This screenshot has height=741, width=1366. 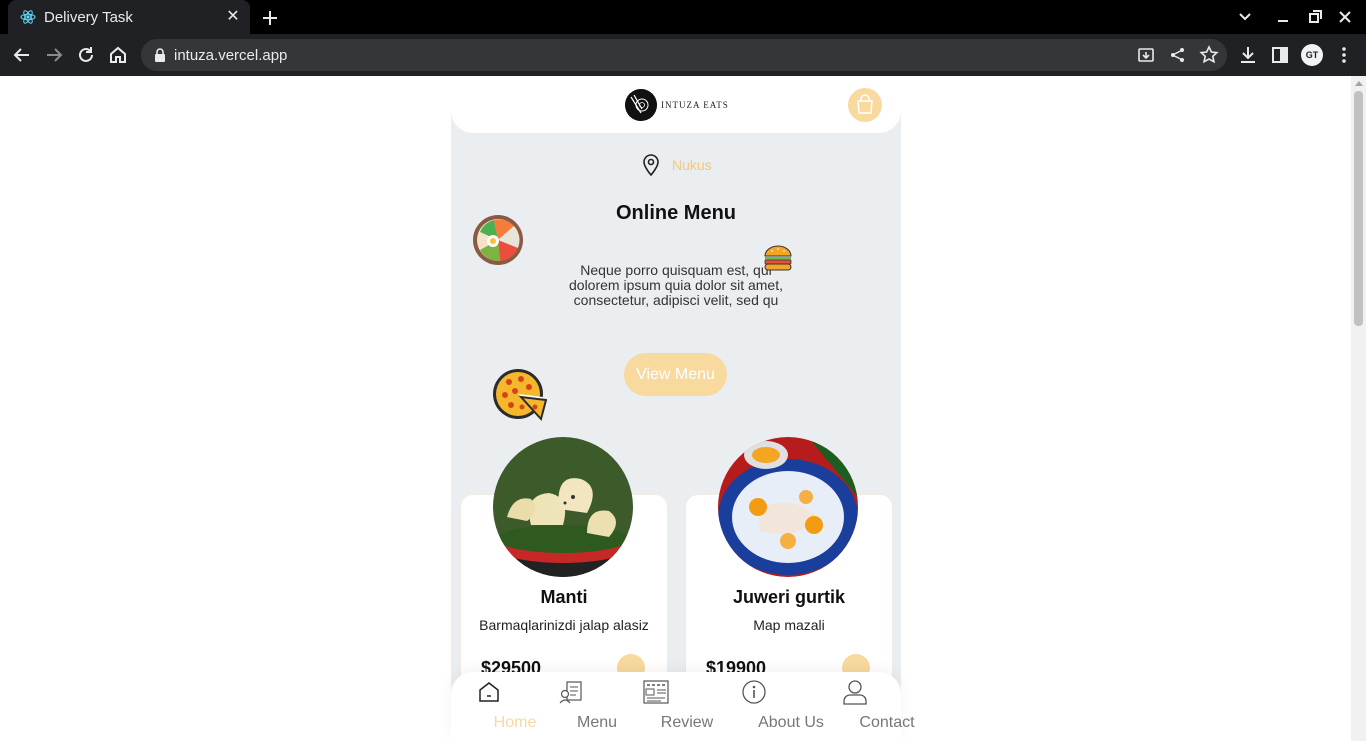 What do you see at coordinates (118, 55) in the screenshot?
I see `home-browser-icon` at bounding box center [118, 55].